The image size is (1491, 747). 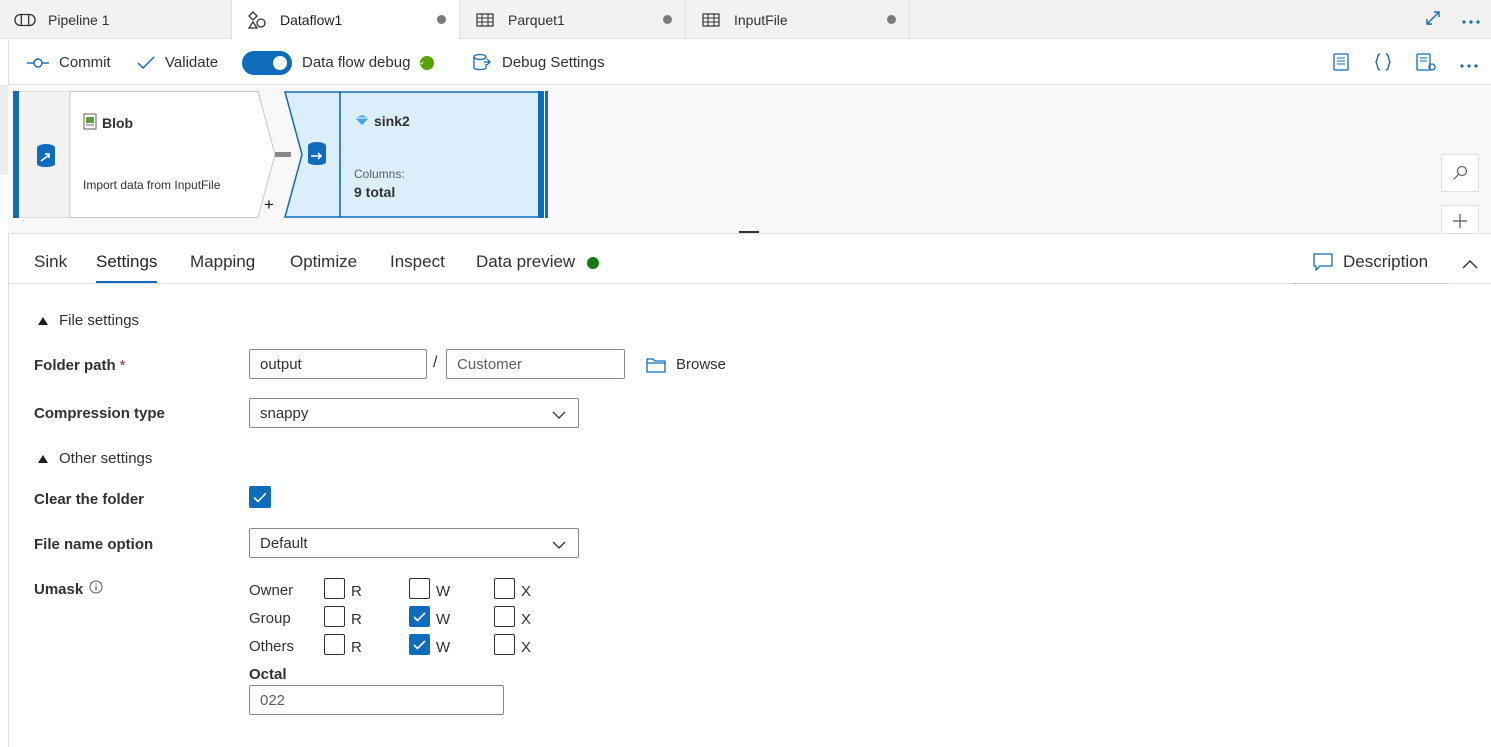 I want to click on browse-button: Browse, so click(x=686, y=364).